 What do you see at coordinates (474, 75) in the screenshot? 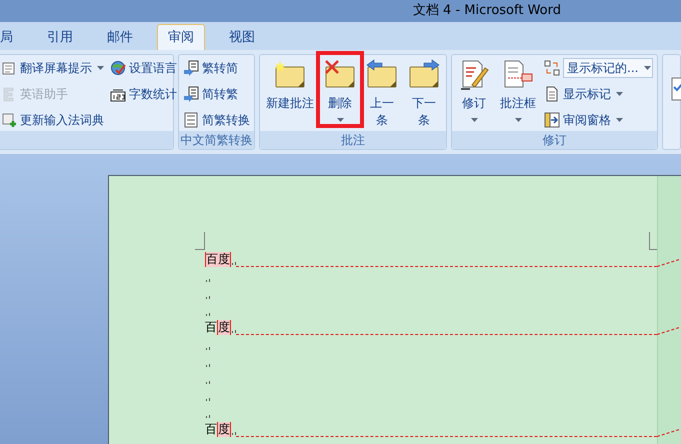
I see `pencil-document-icon` at bounding box center [474, 75].